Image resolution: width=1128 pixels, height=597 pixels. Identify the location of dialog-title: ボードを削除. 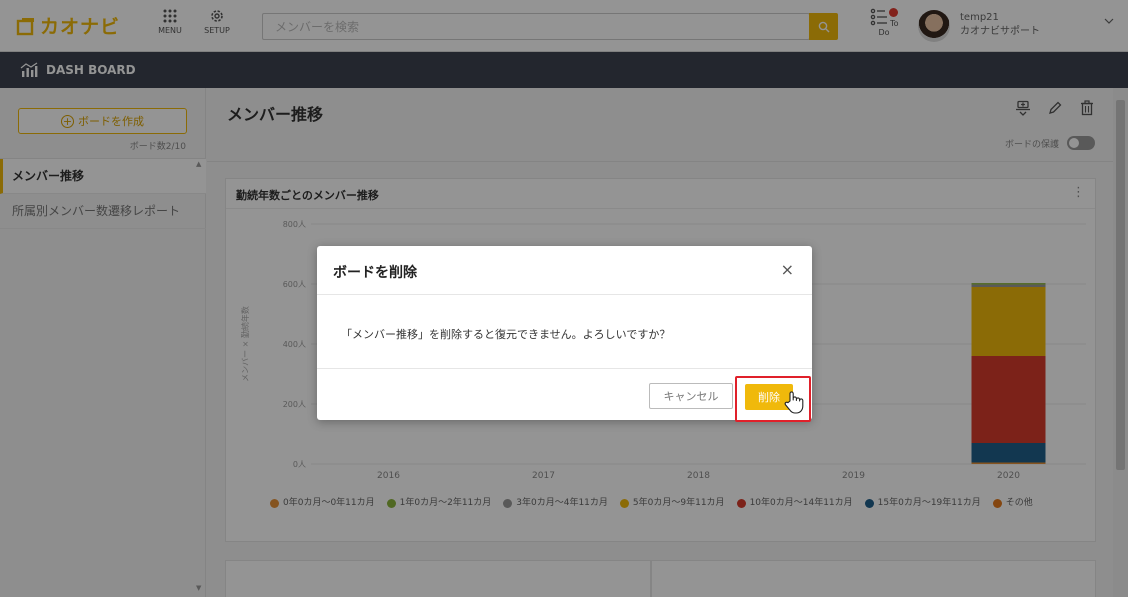
(375, 273).